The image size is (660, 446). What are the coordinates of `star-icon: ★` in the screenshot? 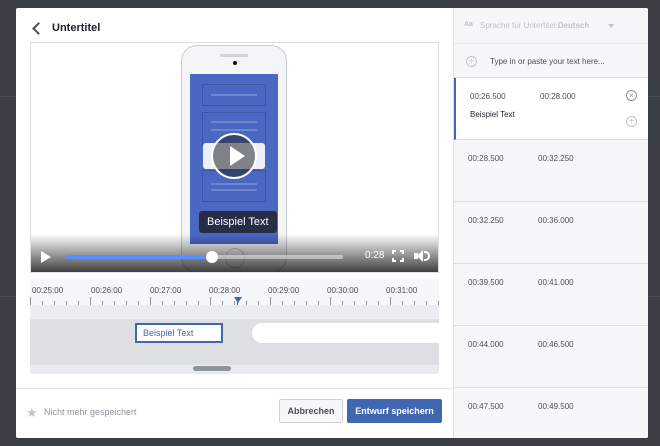 It's located at (32, 412).